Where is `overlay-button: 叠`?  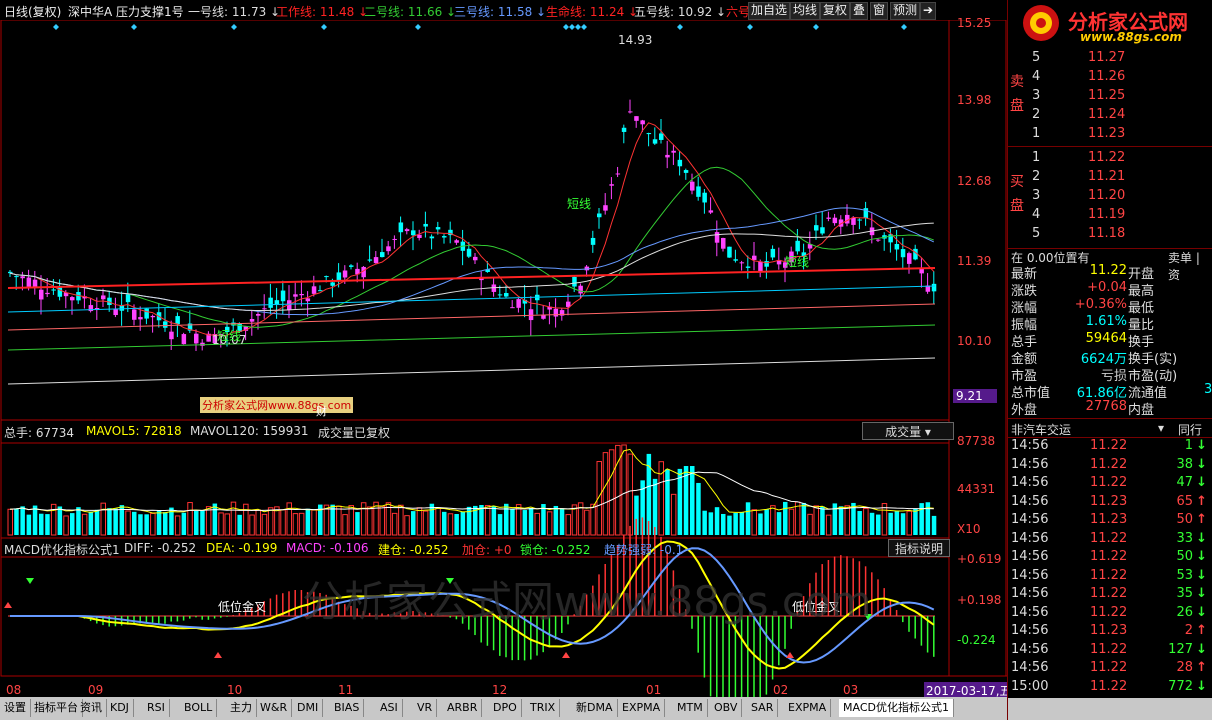 overlay-button: 叠 is located at coordinates (859, 11).